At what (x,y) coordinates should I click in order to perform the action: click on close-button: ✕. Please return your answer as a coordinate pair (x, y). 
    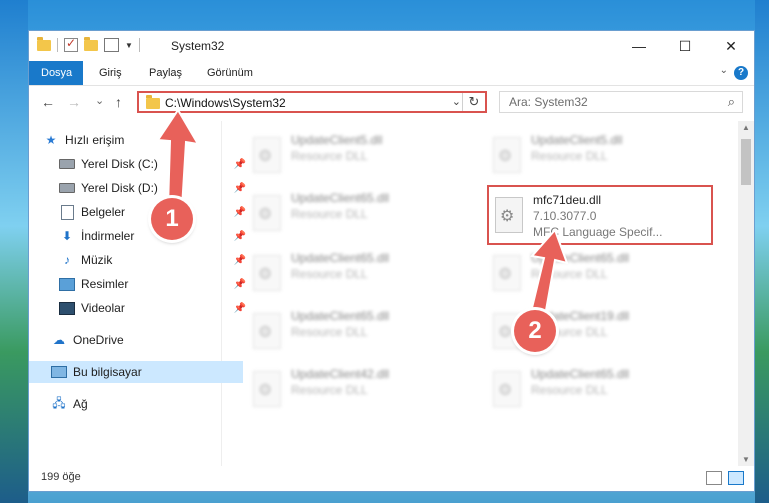
    Looking at the image, I should click on (731, 46).